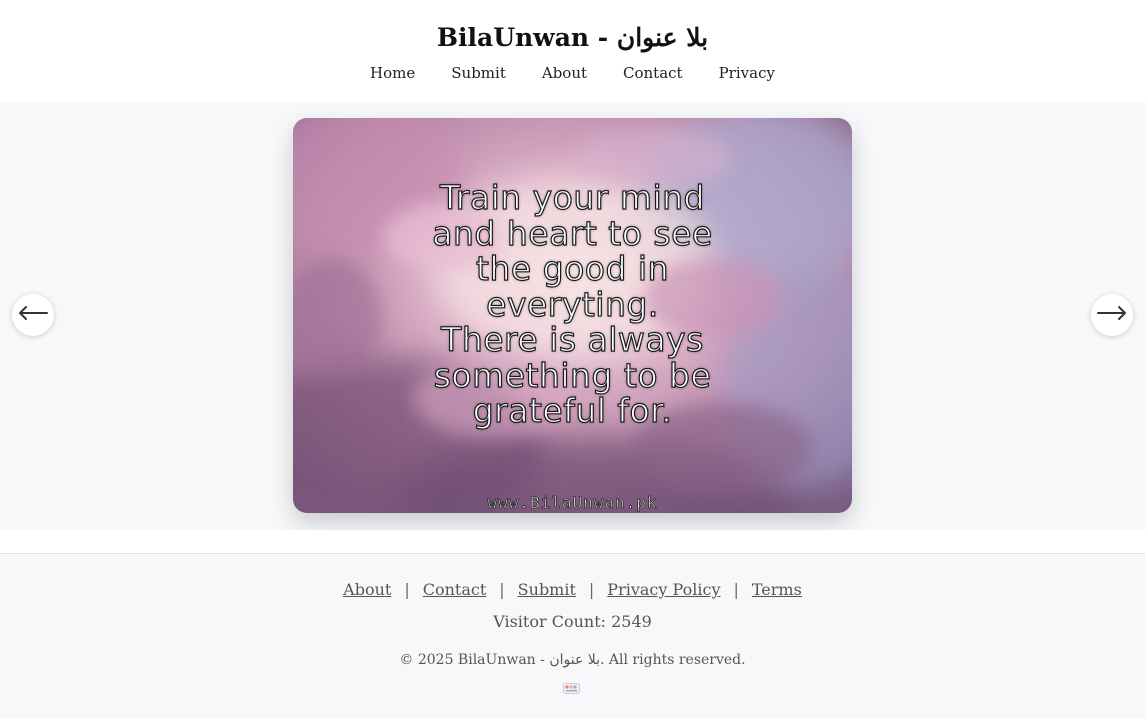  What do you see at coordinates (572, 375) in the screenshot?
I see `quote-line: something to be` at bounding box center [572, 375].